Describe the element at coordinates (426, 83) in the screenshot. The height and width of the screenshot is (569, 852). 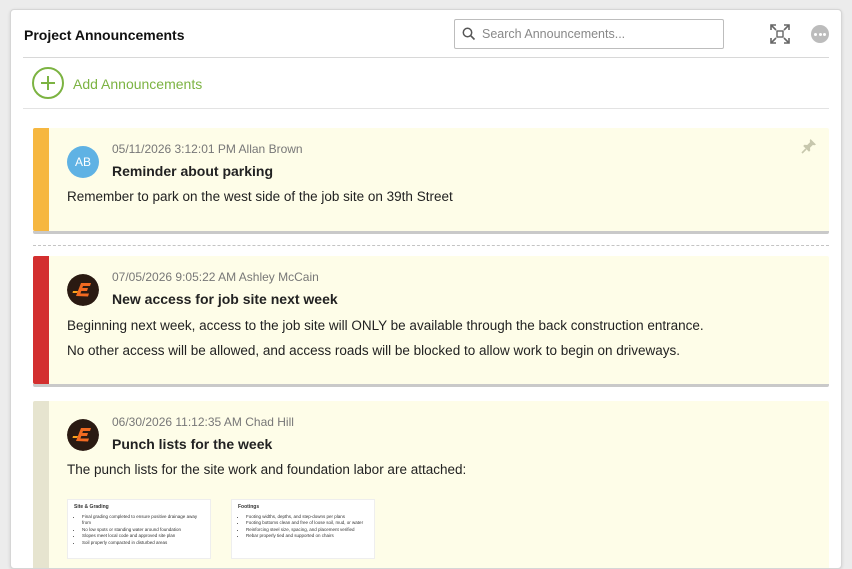
I see `add-announcement-row: Add Announcements` at that location.